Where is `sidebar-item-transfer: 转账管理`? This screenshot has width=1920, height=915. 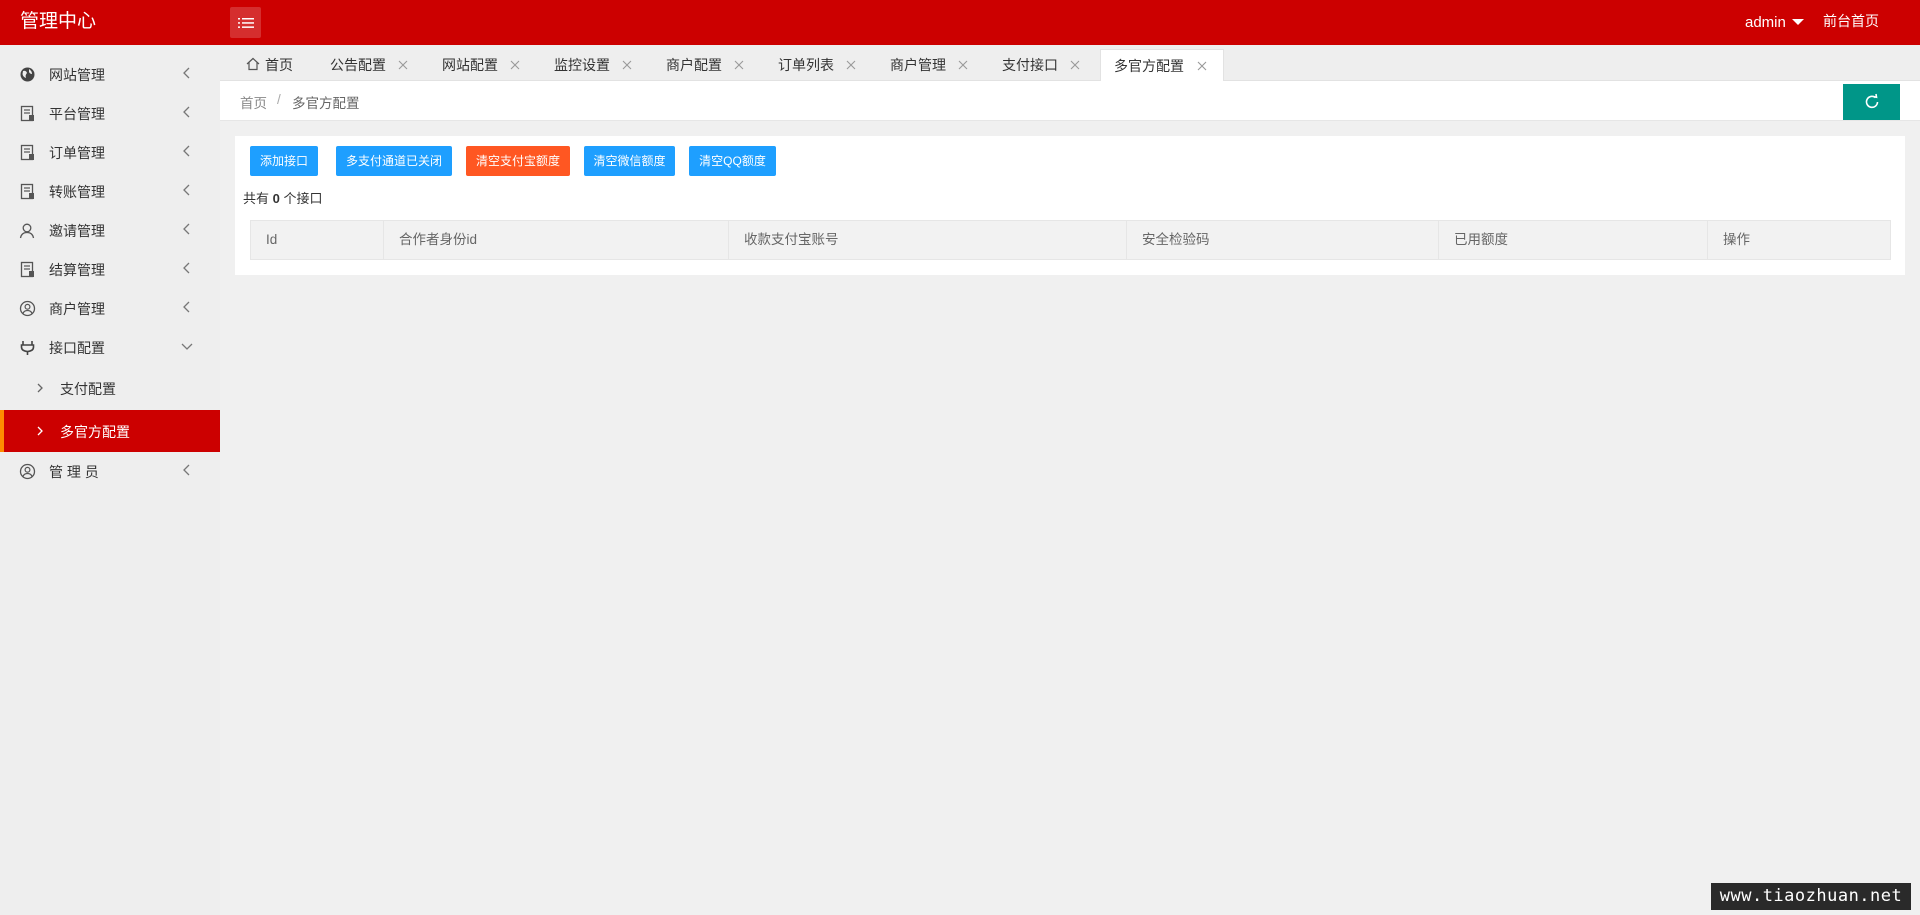 sidebar-item-transfer: 转账管理 is located at coordinates (110, 191).